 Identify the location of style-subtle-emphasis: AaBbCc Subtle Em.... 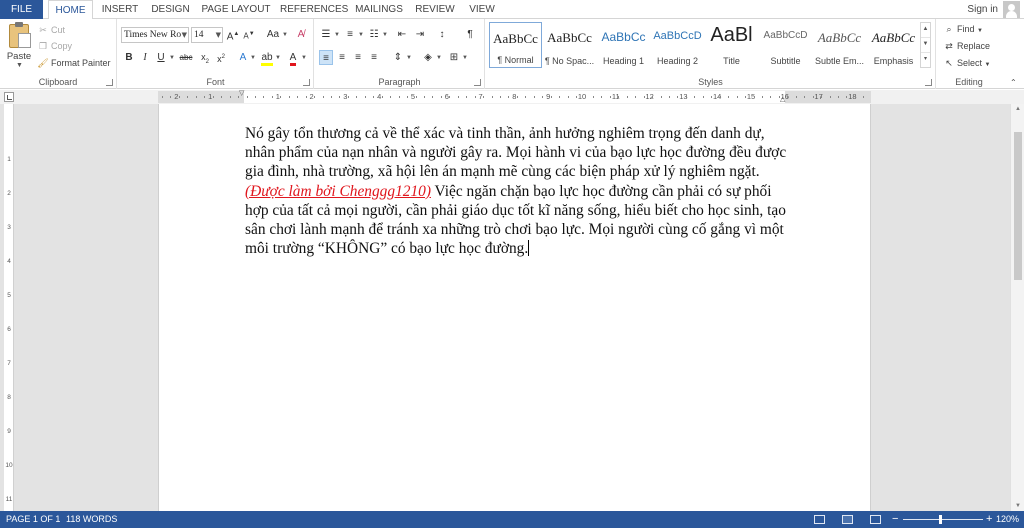
(839, 45).